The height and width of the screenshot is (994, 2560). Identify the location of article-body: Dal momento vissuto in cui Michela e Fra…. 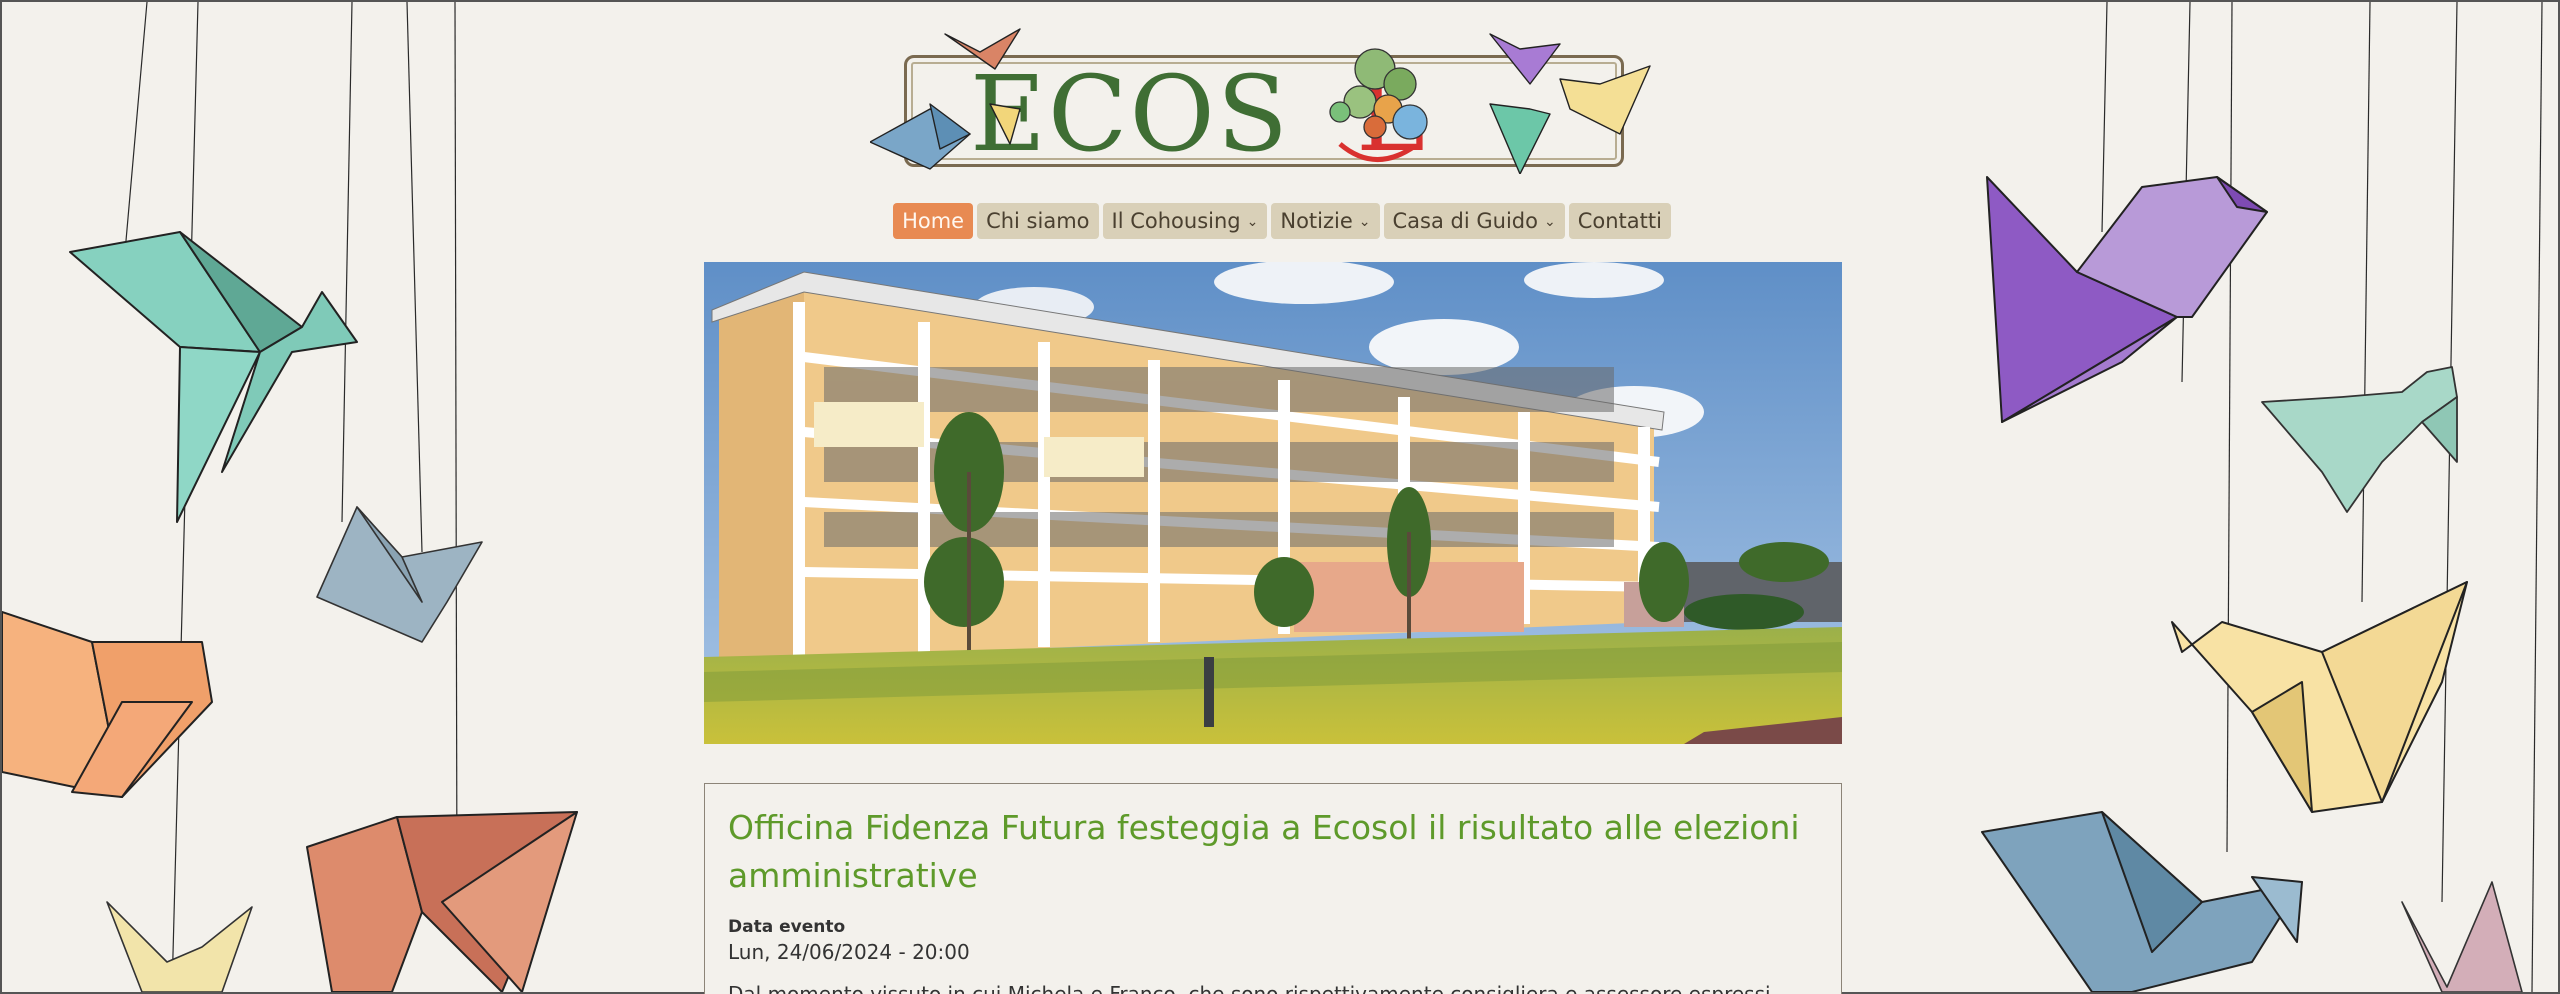
(1249, 988).